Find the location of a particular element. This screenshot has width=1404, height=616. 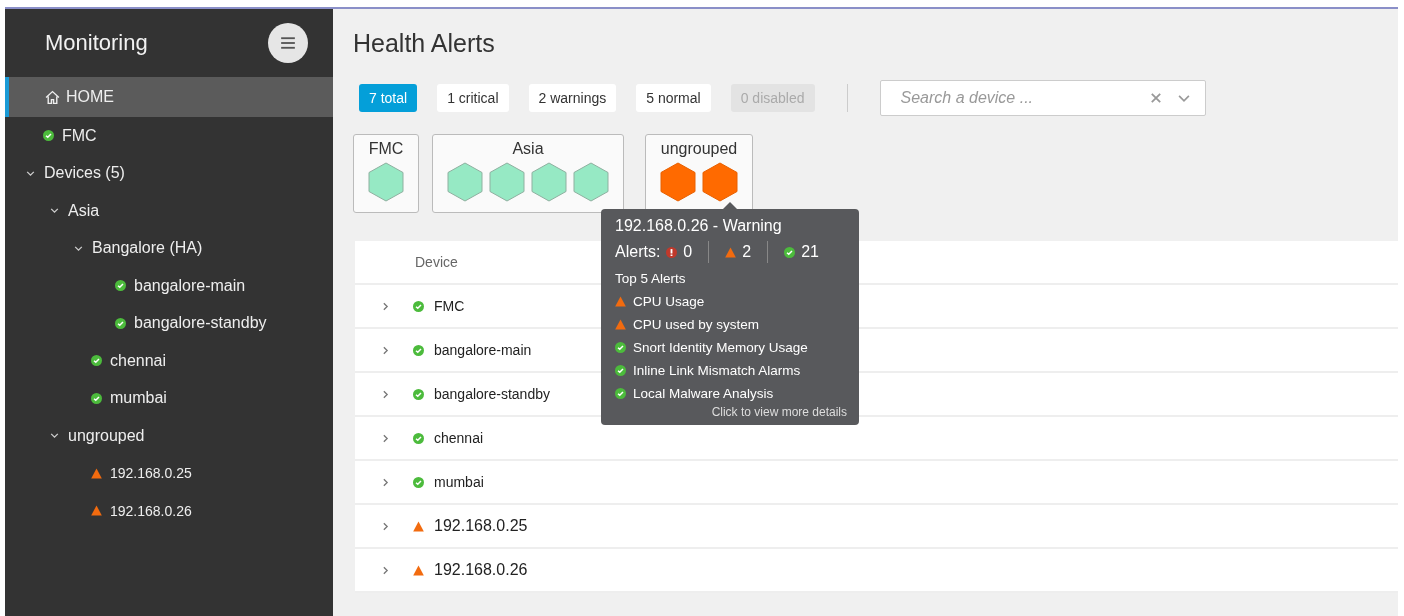

tree-item: Asia is located at coordinates (84, 210).